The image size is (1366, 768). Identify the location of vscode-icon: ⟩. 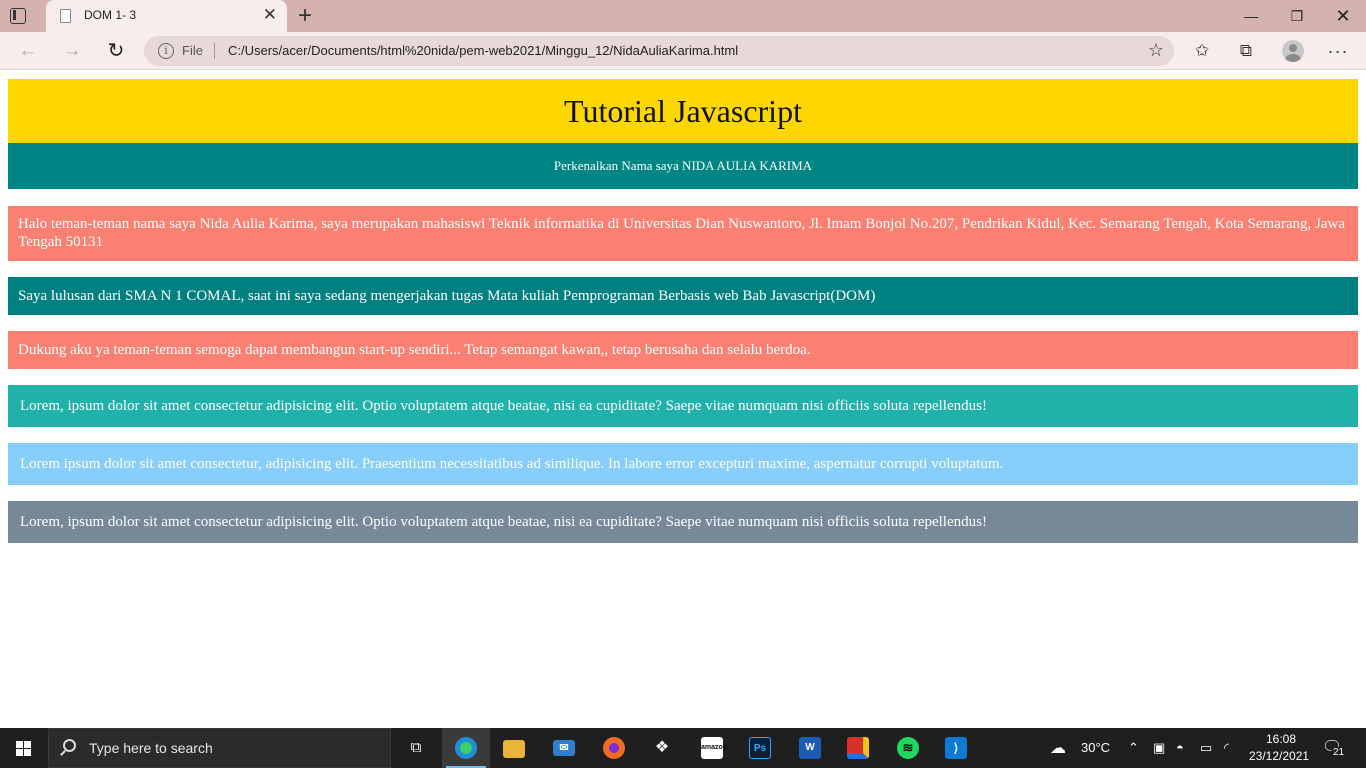
(956, 748).